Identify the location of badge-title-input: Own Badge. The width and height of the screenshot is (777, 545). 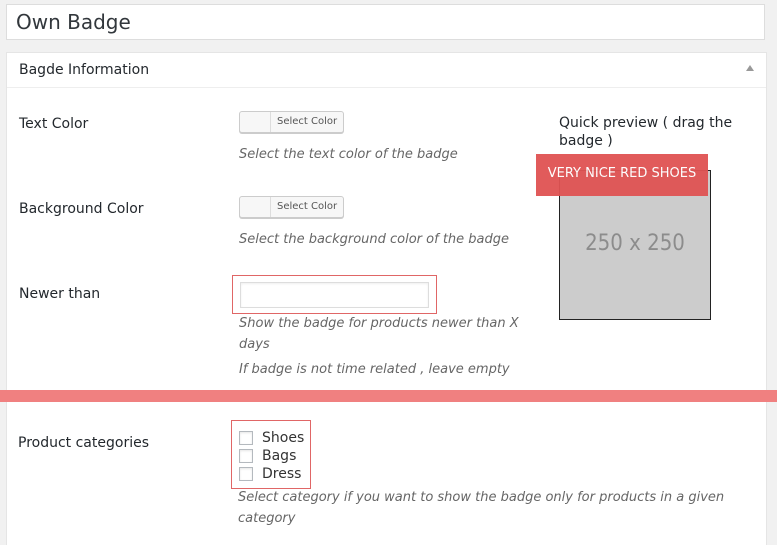
(385, 22).